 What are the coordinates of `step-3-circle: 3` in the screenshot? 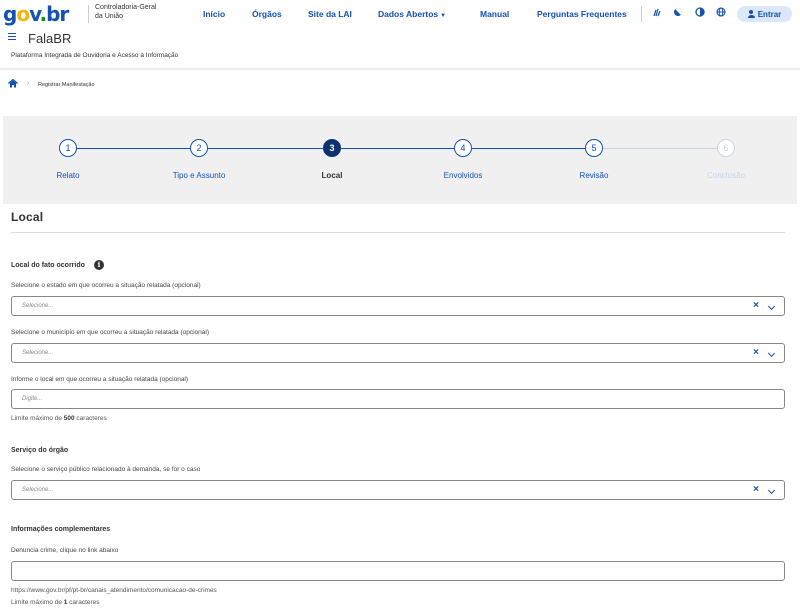 It's located at (332, 148).